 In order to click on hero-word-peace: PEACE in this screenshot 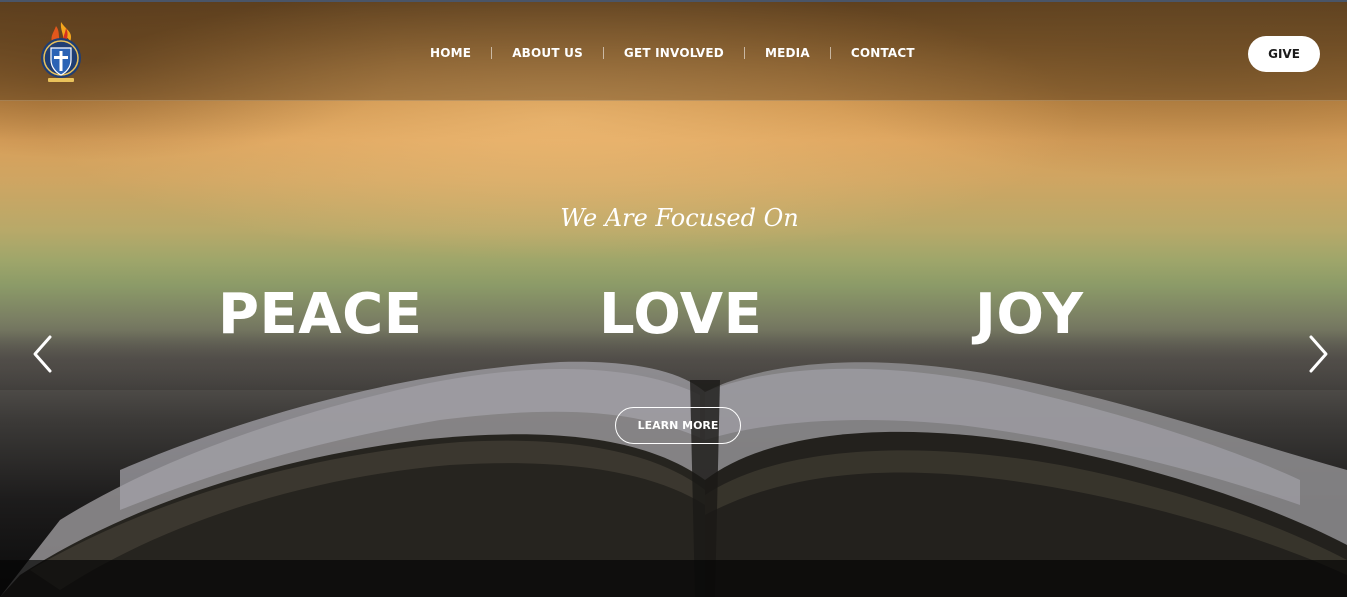, I will do `click(320, 314)`.